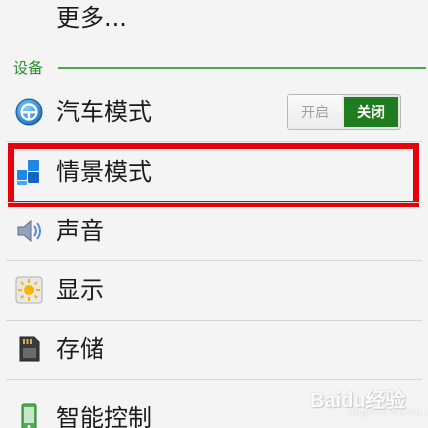 The height and width of the screenshot is (428, 428). What do you see at coordinates (242, 68) in the screenshot?
I see `section-divider-line` at bounding box center [242, 68].